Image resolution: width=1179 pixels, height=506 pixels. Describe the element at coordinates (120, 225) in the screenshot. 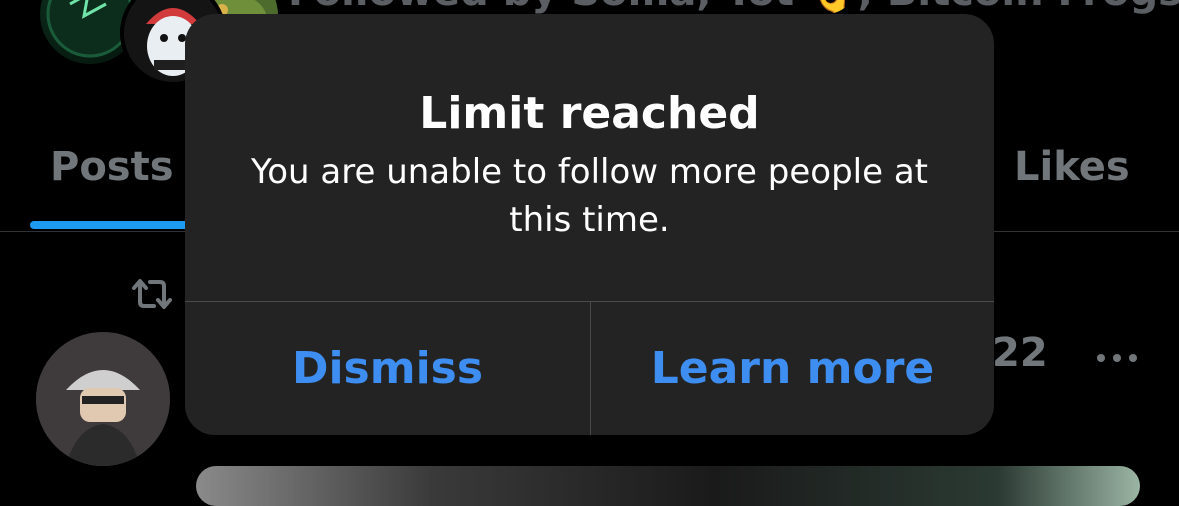

I see `active-tab-indicator` at that location.